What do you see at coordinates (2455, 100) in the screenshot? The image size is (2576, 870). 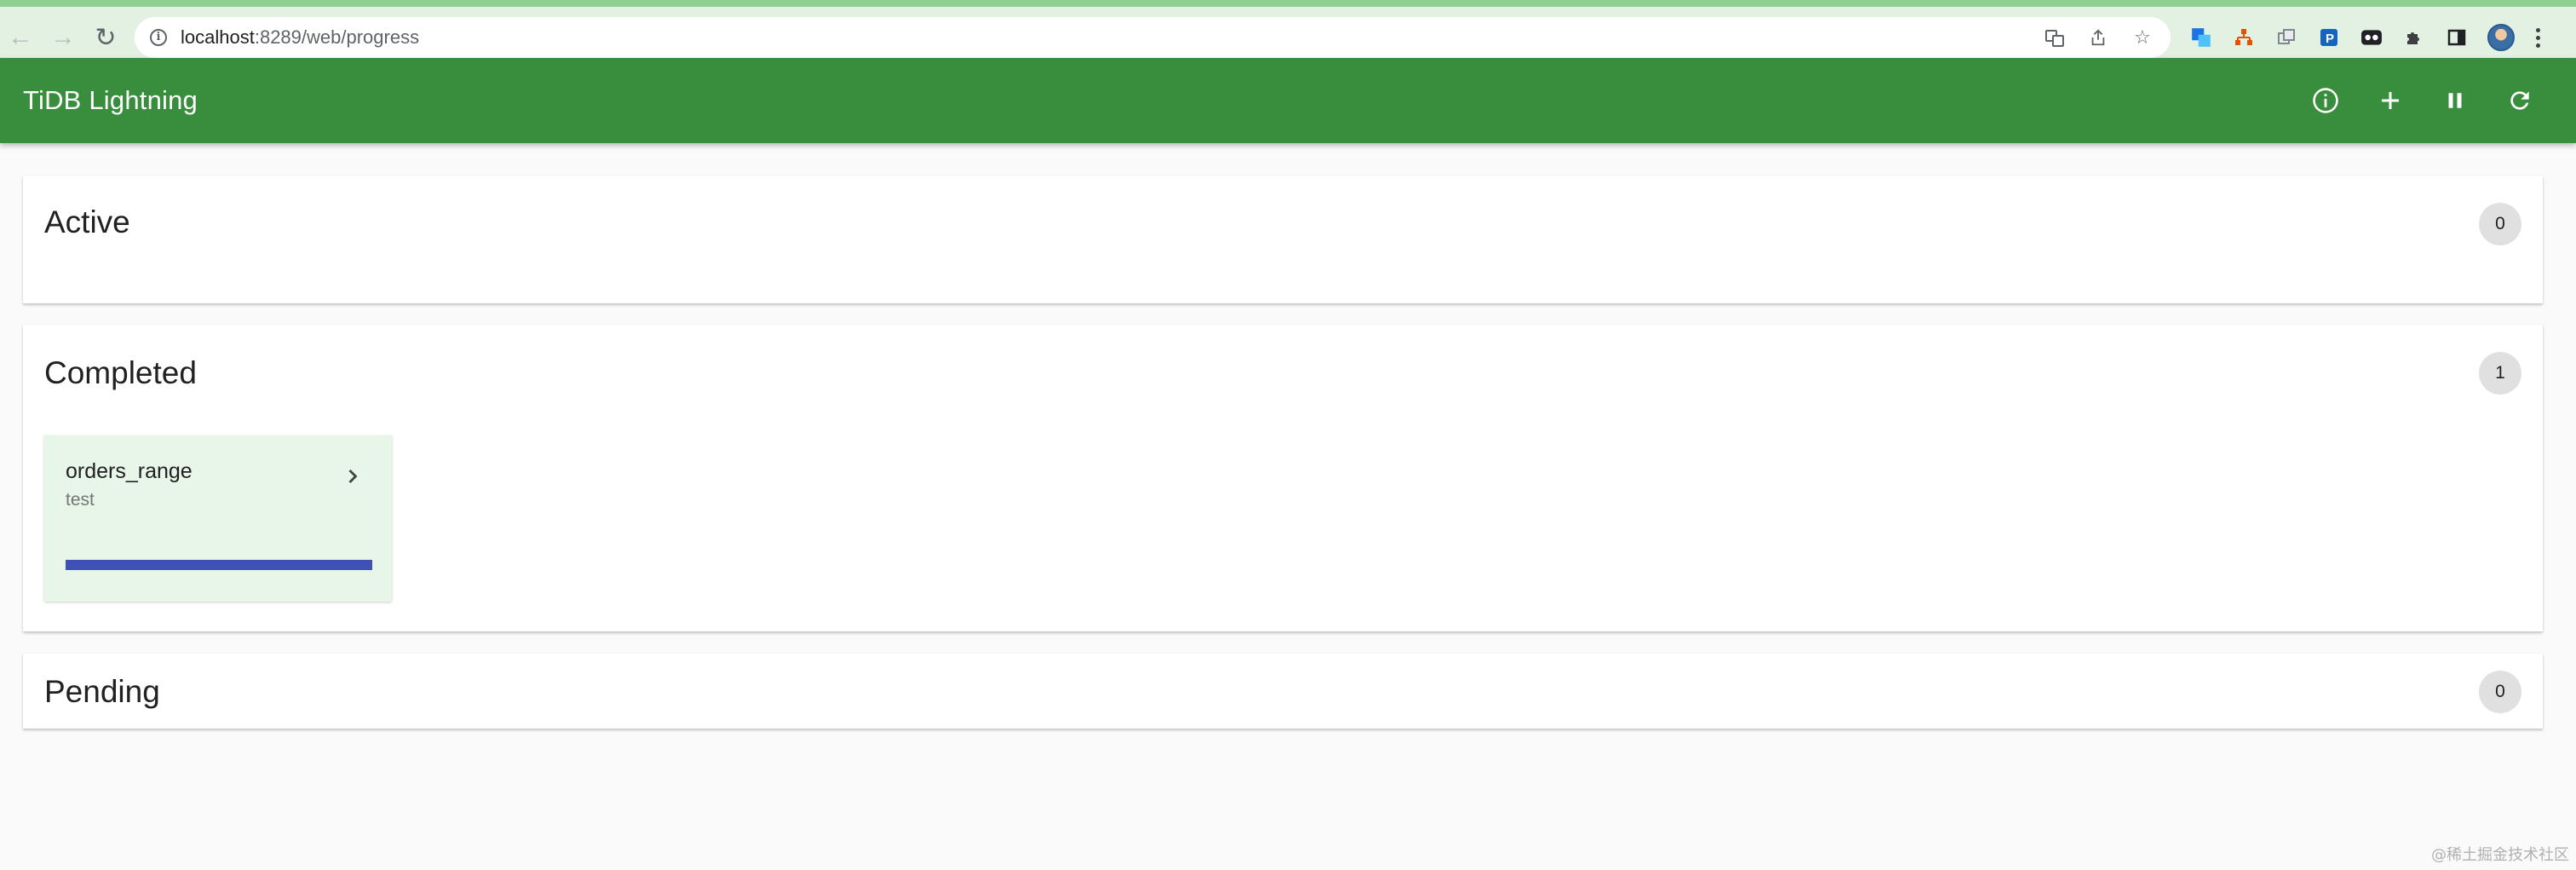 I see `pause-icon` at bounding box center [2455, 100].